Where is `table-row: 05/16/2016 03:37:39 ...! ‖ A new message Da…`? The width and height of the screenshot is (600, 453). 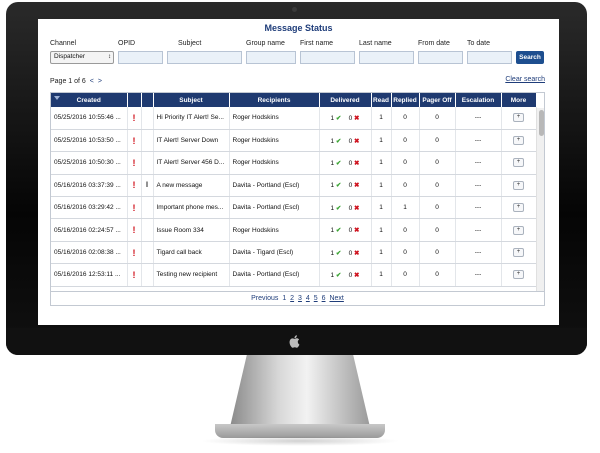
table-row: 05/16/2016 03:37:39 ...! ‖ A new message Da… is located at coordinates (294, 186).